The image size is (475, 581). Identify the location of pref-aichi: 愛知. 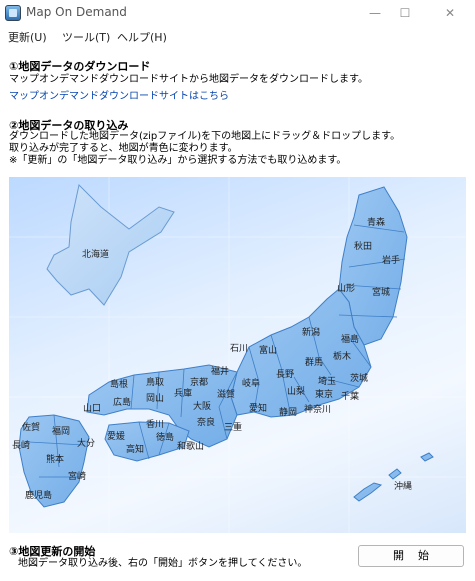
(258, 407).